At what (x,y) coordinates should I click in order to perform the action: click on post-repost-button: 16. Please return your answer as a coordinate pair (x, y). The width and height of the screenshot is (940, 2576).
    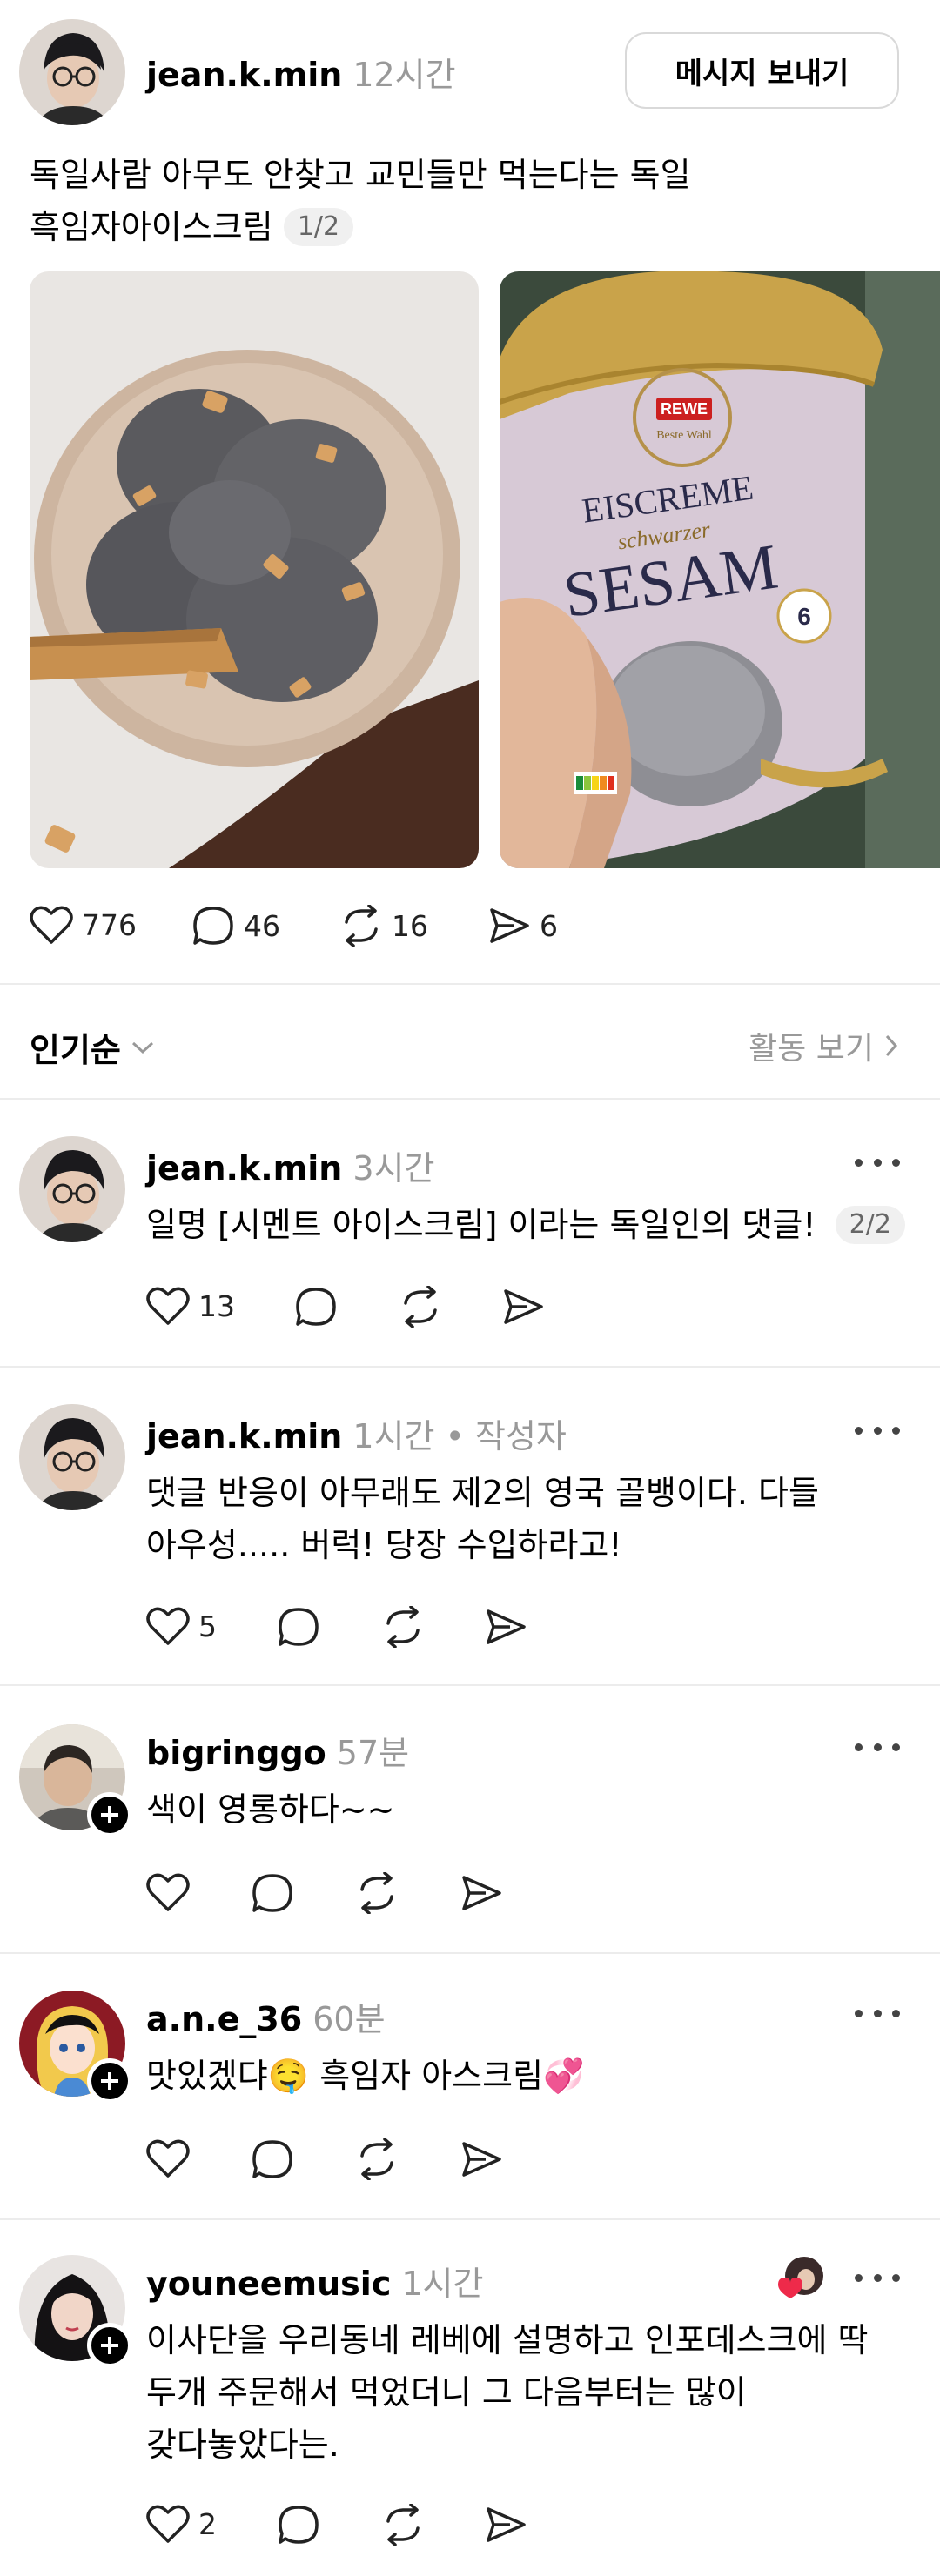
    Looking at the image, I should click on (383, 926).